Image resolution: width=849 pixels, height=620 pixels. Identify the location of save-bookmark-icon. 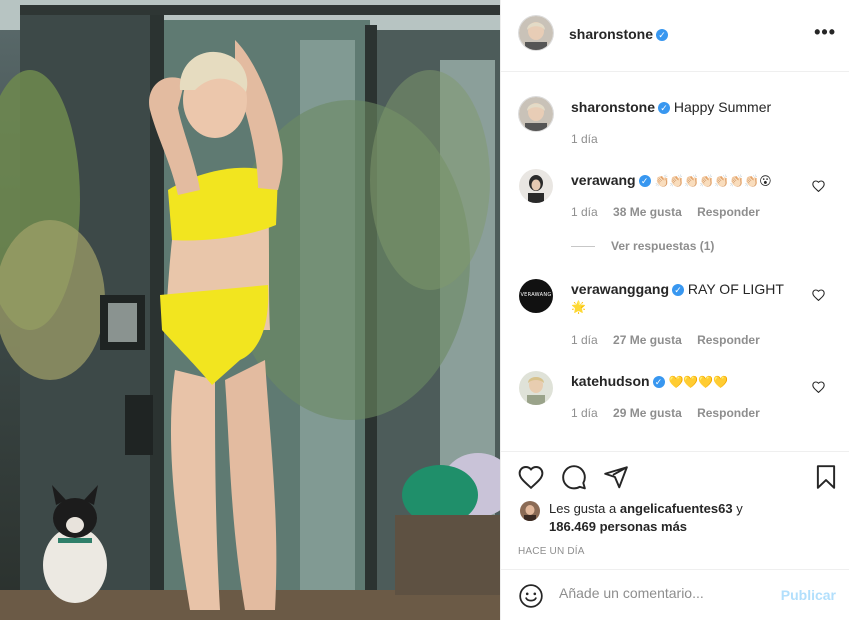
(826, 477).